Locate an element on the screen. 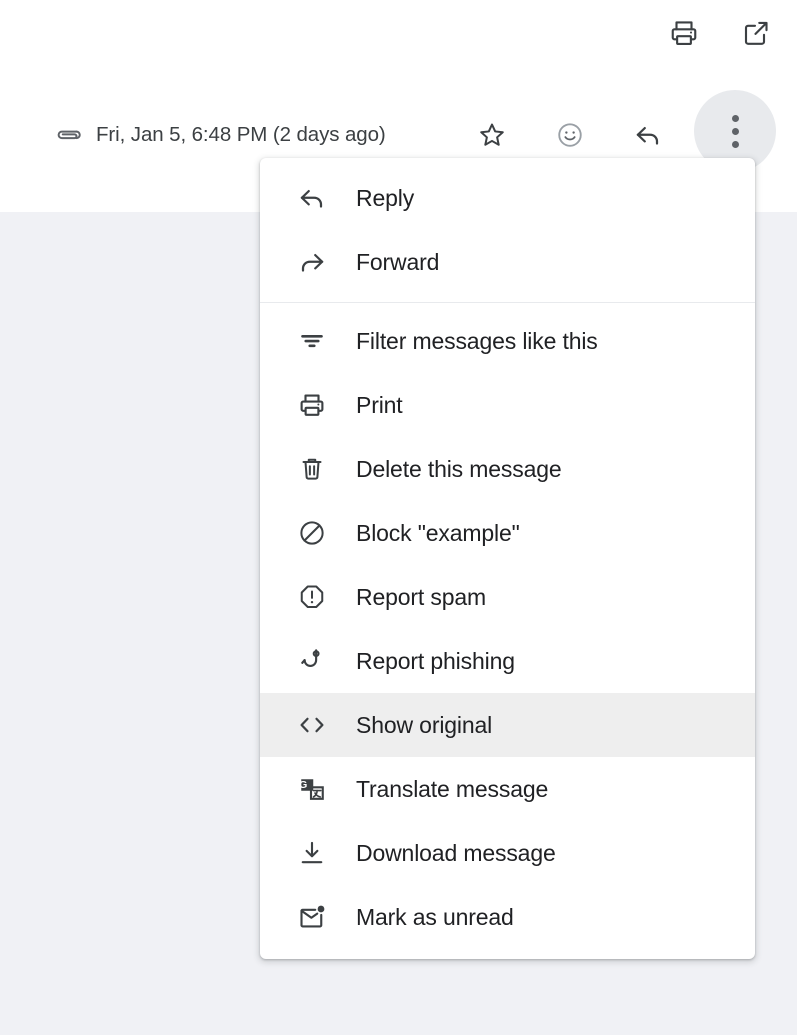 The height and width of the screenshot is (1035, 797). menu-item-label: Block "example" is located at coordinates (438, 532).